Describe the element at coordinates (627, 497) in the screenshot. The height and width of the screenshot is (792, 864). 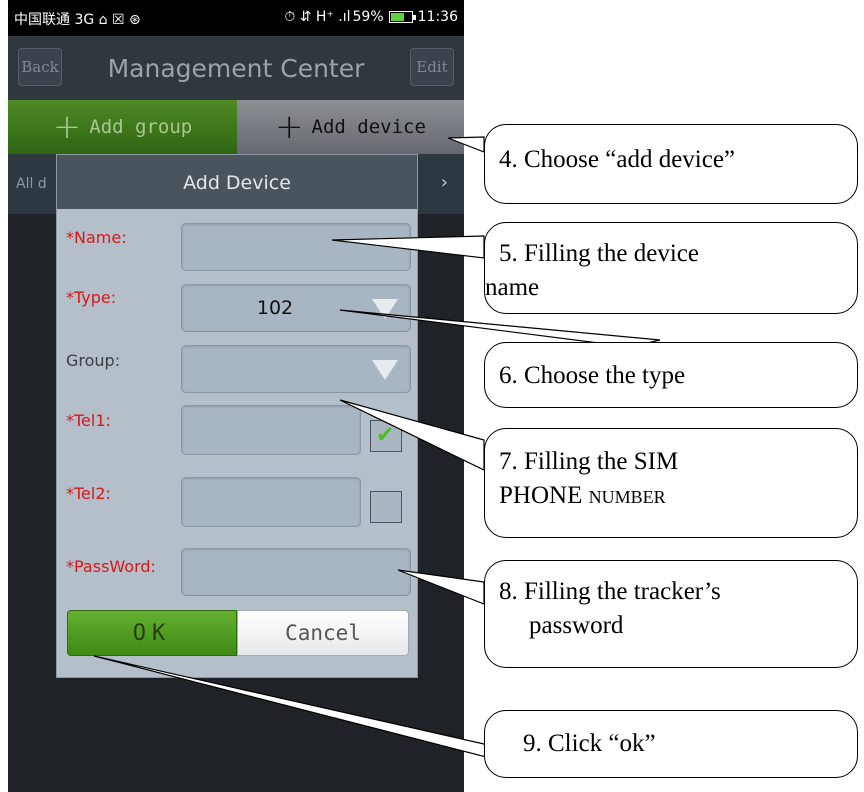
I see `callout-7-line2-b: NUMBER` at that location.